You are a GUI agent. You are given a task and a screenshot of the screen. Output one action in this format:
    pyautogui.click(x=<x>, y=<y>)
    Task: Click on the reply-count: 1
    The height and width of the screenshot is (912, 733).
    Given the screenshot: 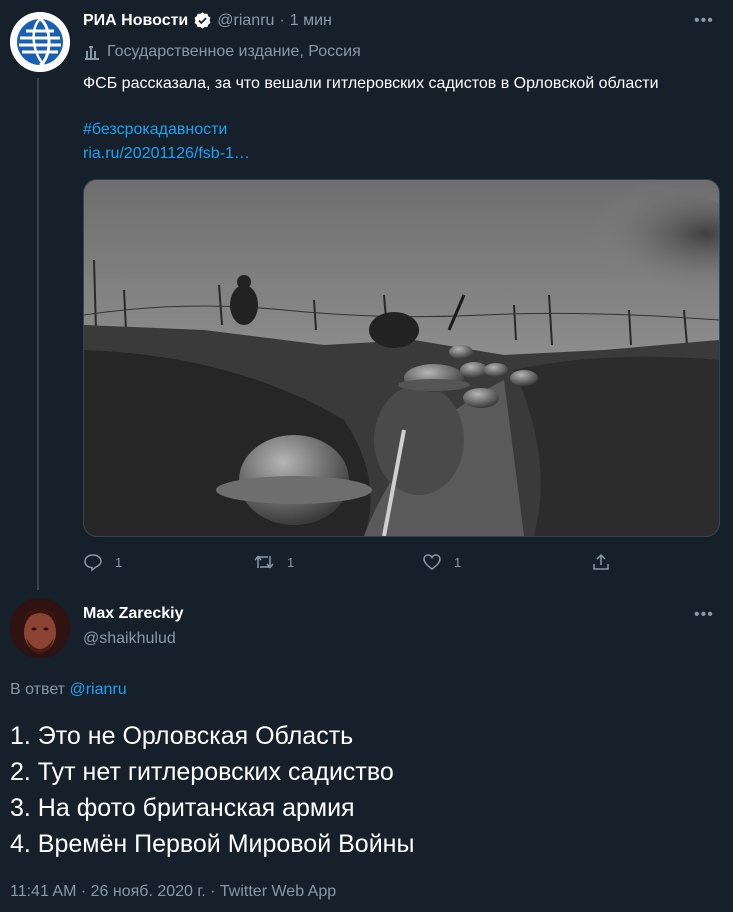 What is the action you would take?
    pyautogui.click(x=119, y=562)
    